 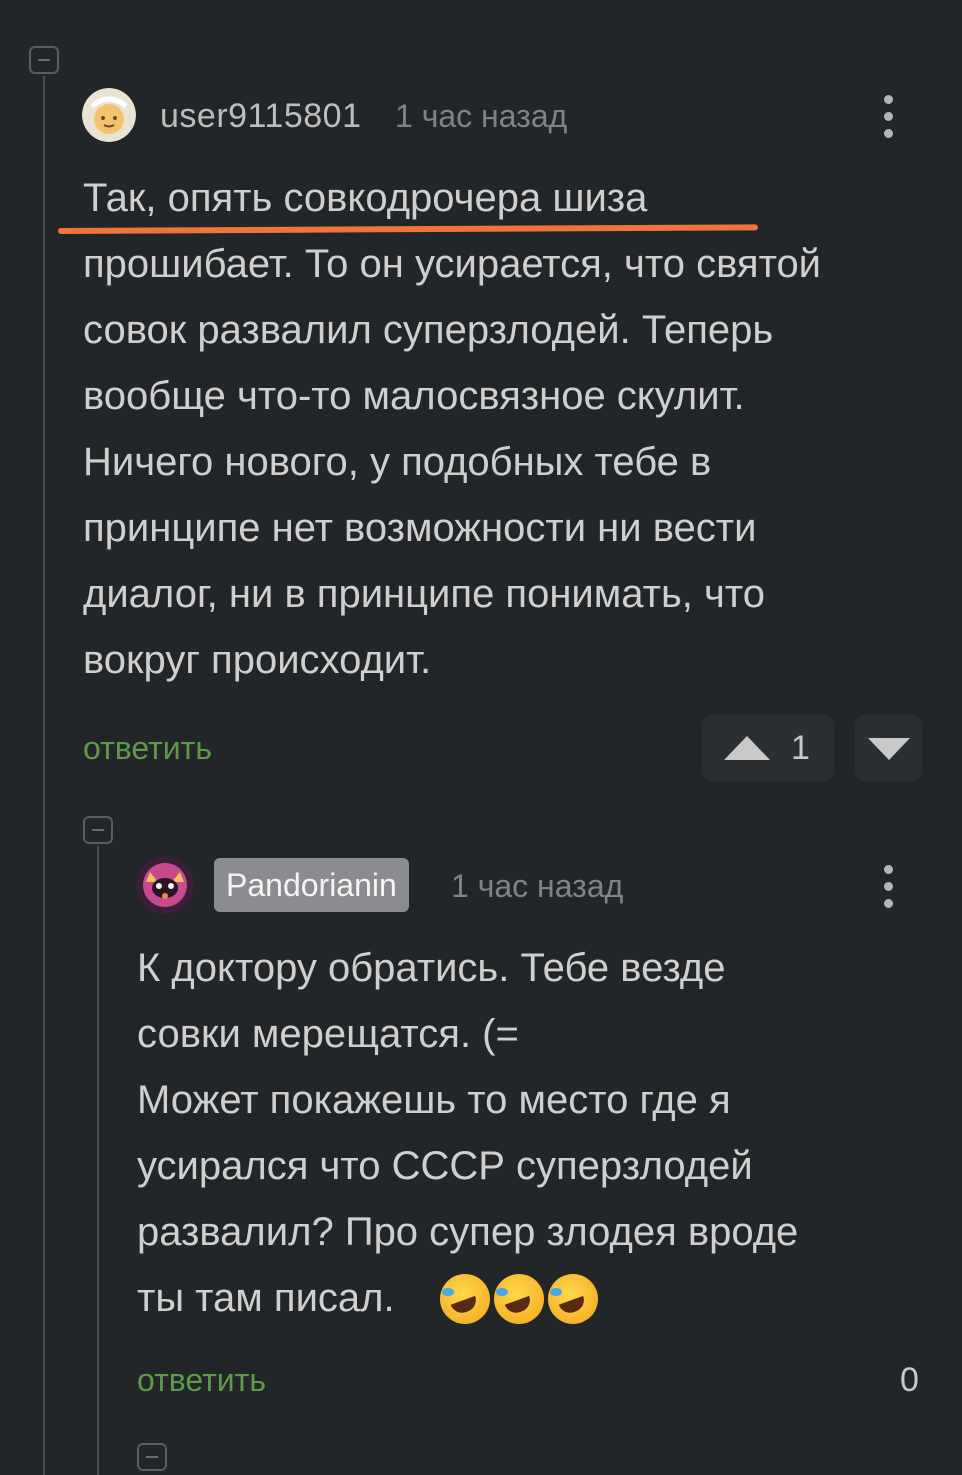 I want to click on emoji-row, so click(x=519, y=1299).